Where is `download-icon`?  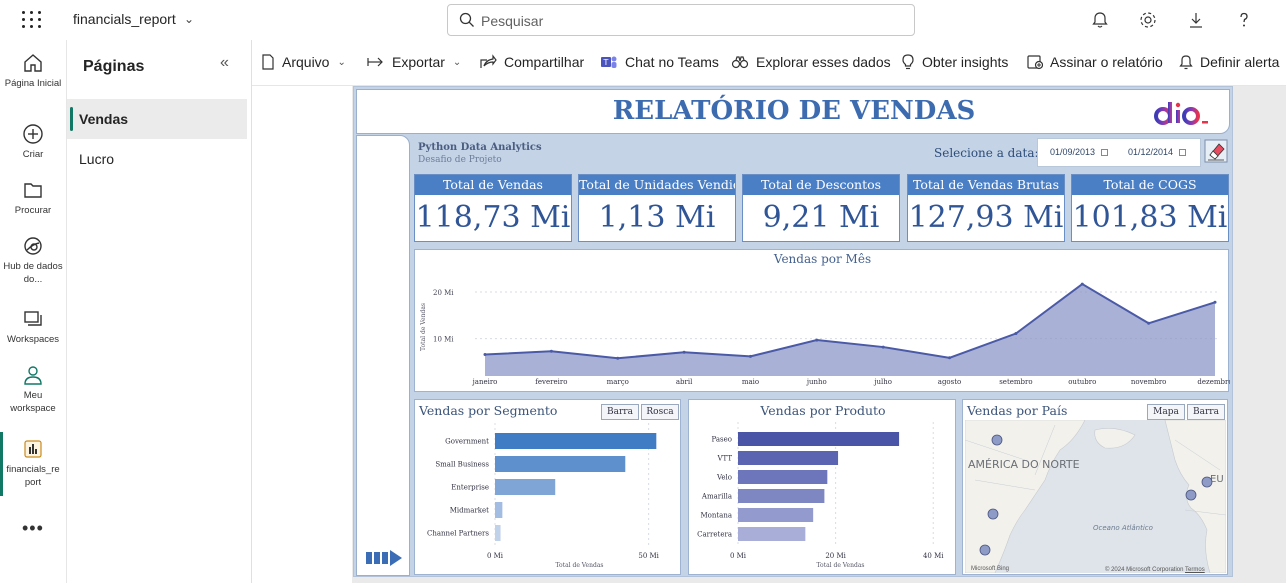 download-icon is located at coordinates (1196, 20).